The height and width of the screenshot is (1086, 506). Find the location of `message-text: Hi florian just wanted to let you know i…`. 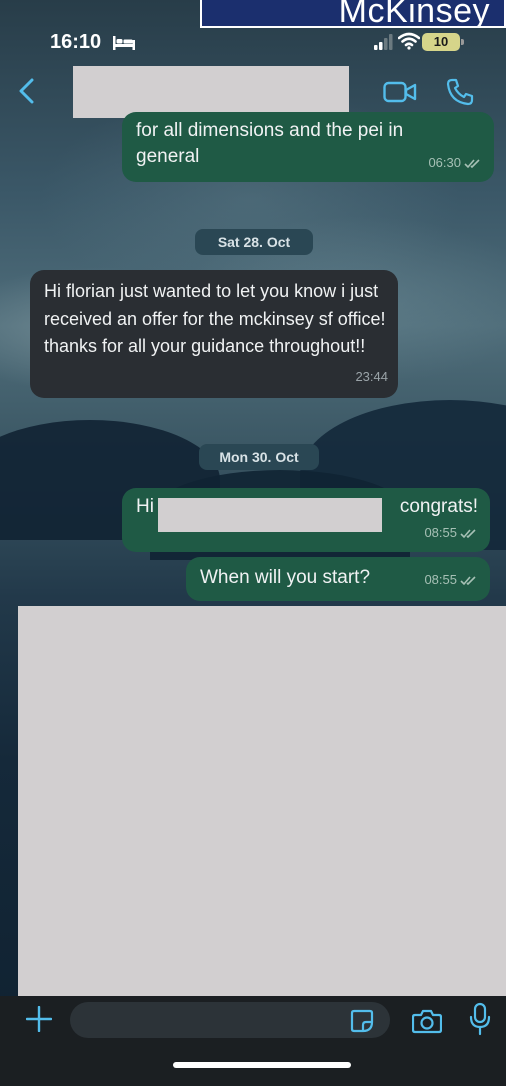

message-text: Hi florian just wanted to let you know i… is located at coordinates (215, 318).